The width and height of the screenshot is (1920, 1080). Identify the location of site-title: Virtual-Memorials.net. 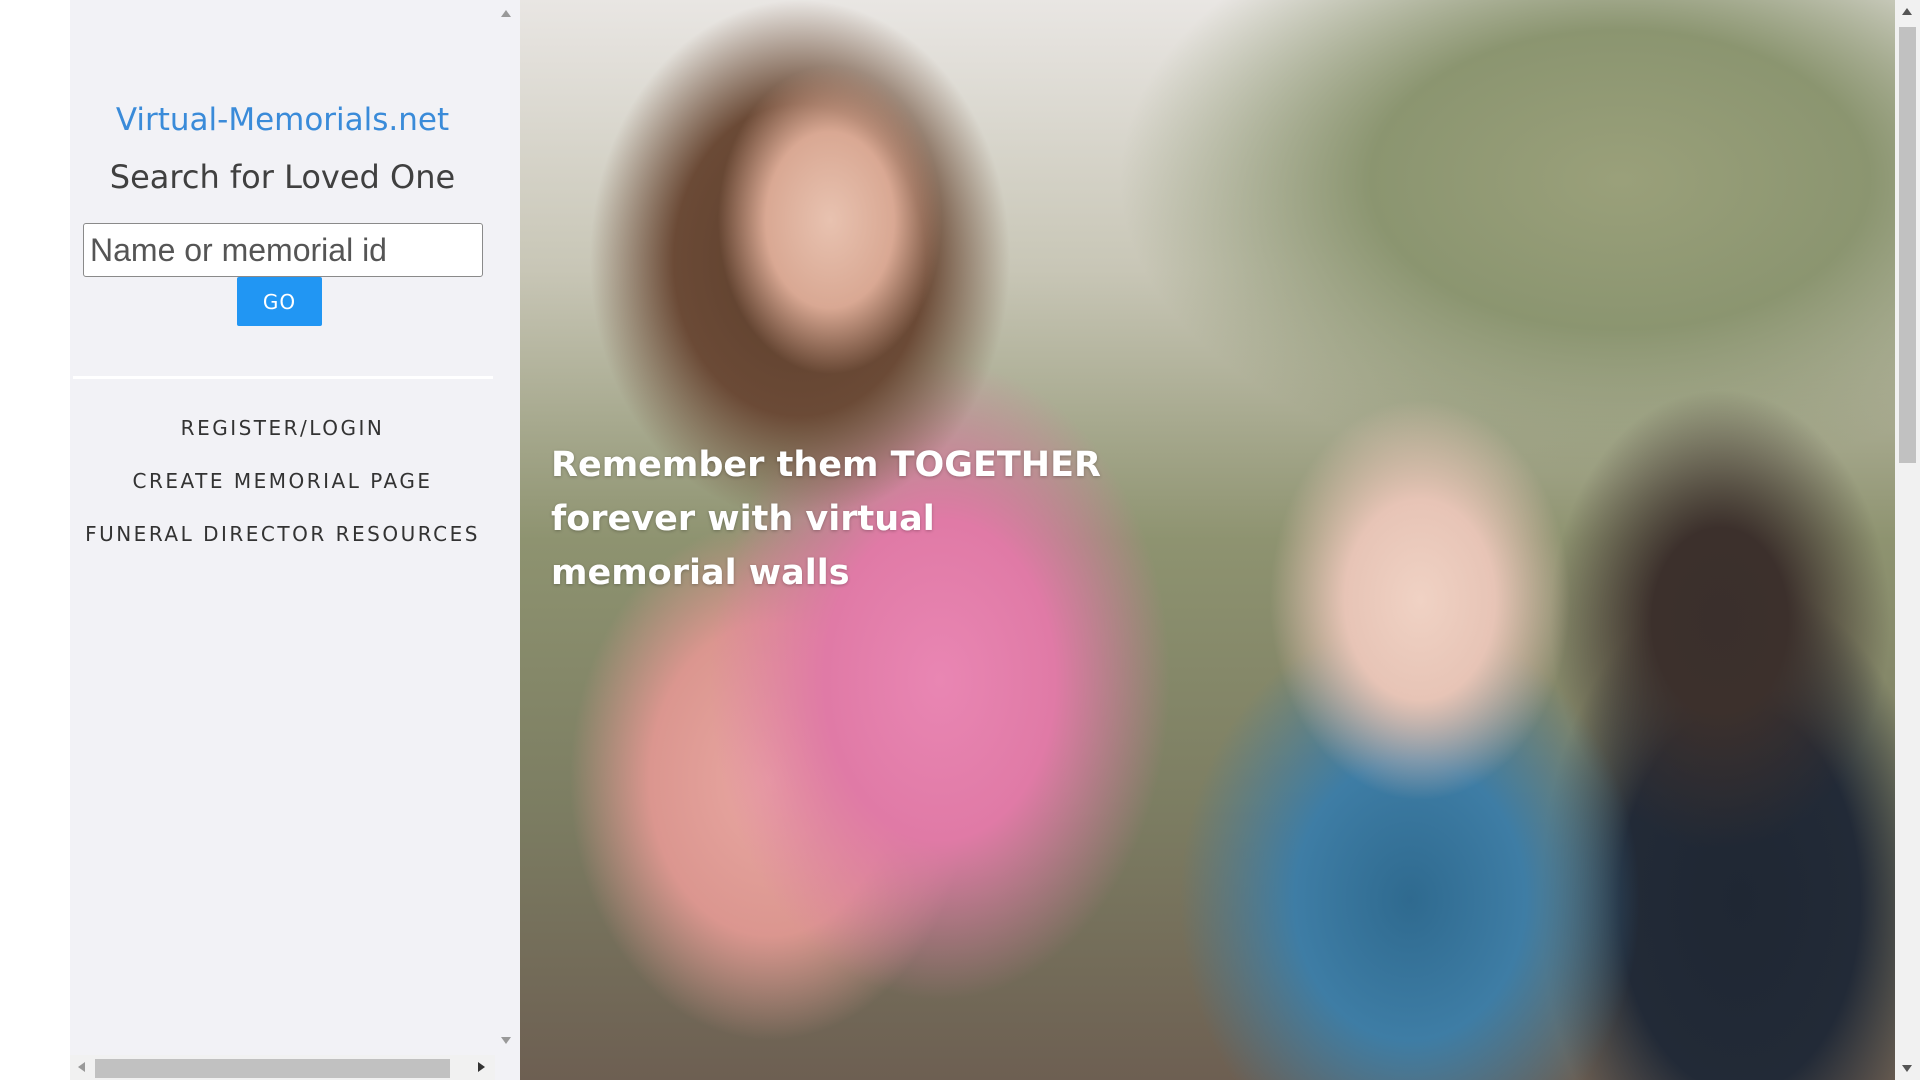
(282, 120).